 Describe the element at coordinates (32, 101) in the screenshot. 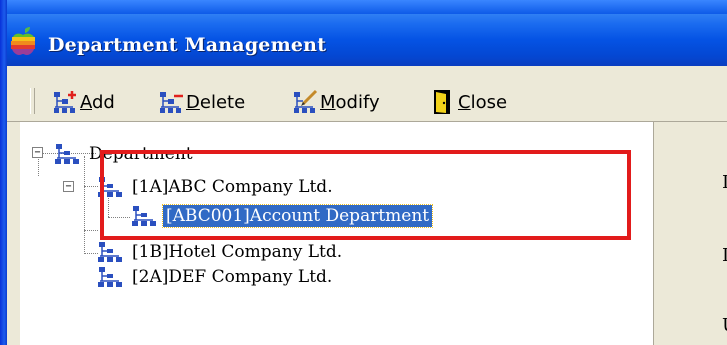

I see `toolbar-grip` at that location.